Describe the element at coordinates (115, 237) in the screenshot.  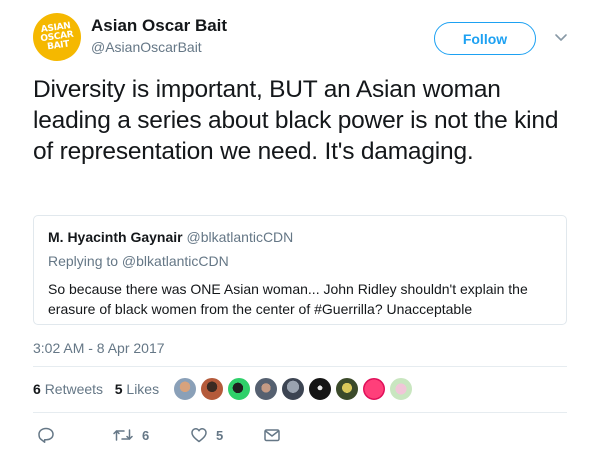
I see `quoted-author-name: M. Hyacinth Gaynair` at that location.